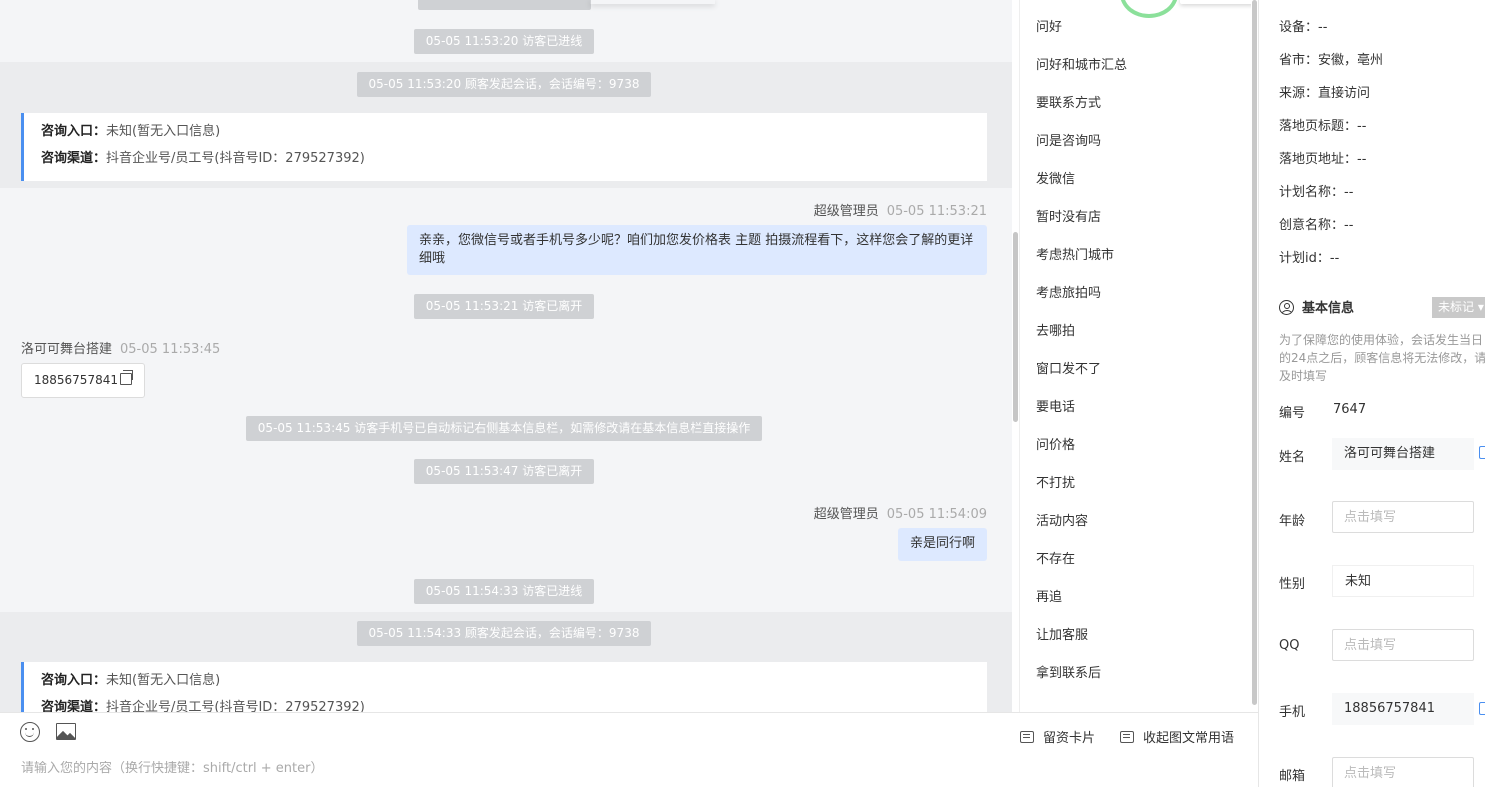  I want to click on age-input, so click(1403, 517).